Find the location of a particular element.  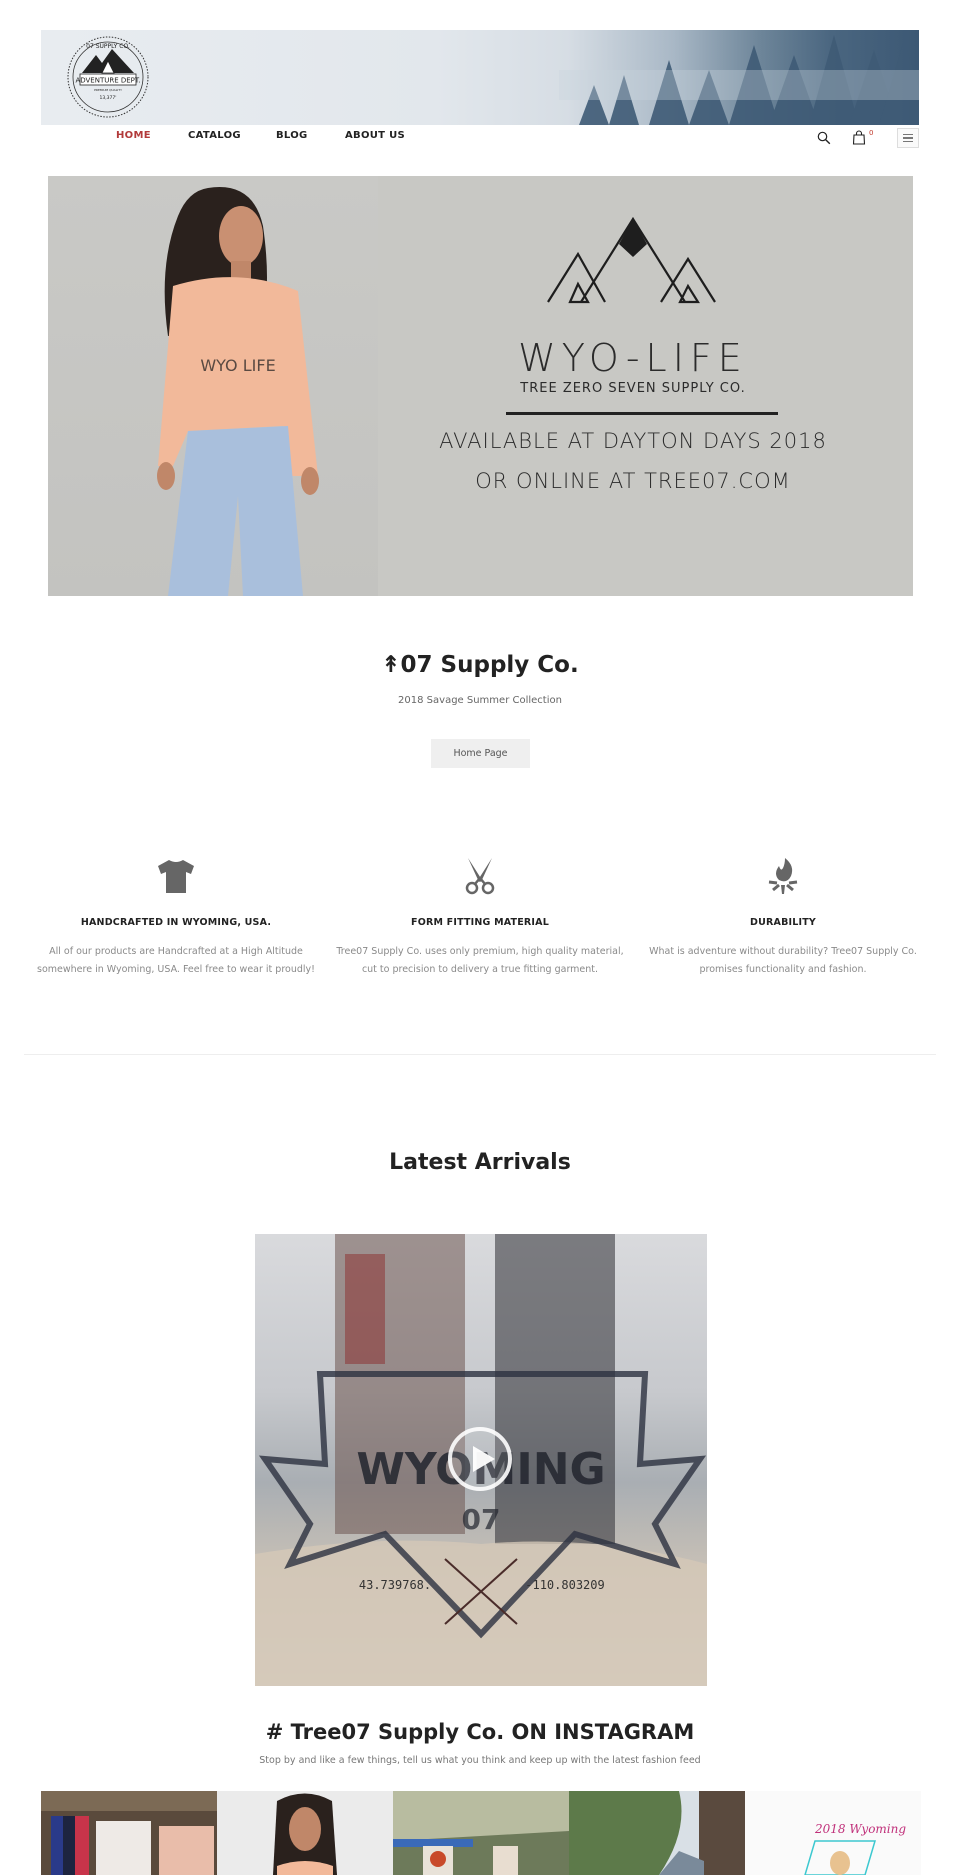

scissors-icon is located at coordinates (480, 876).